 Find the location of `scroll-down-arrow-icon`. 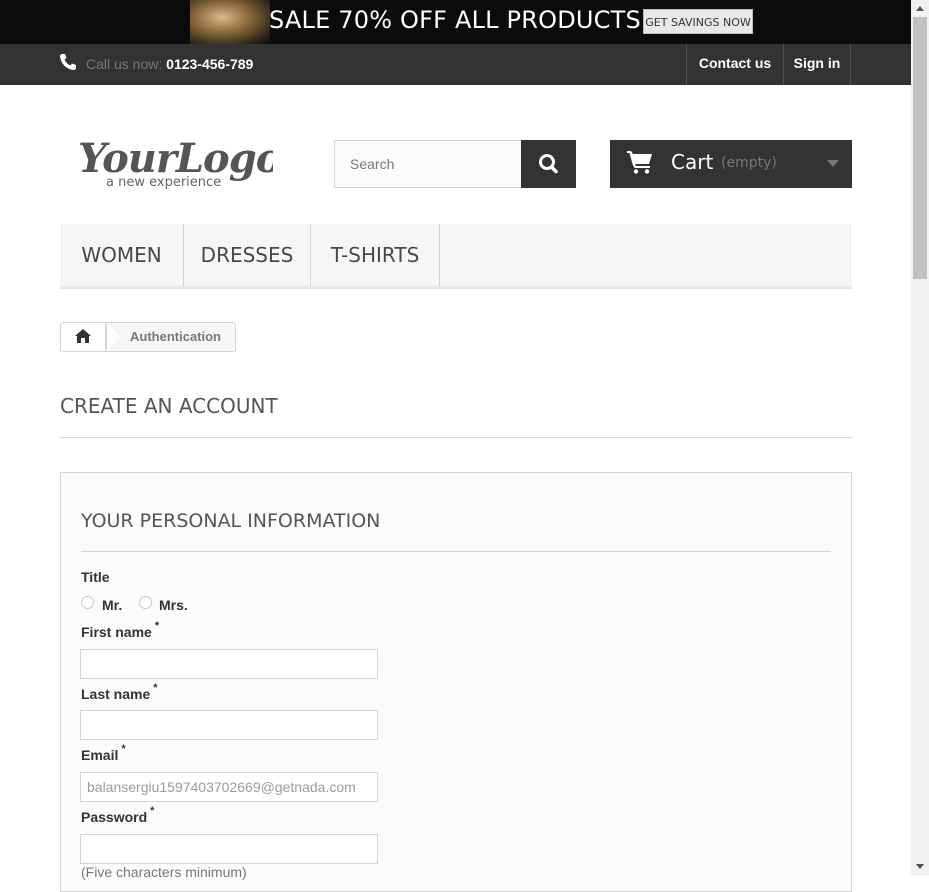

scroll-down-arrow-icon is located at coordinates (920, 866).